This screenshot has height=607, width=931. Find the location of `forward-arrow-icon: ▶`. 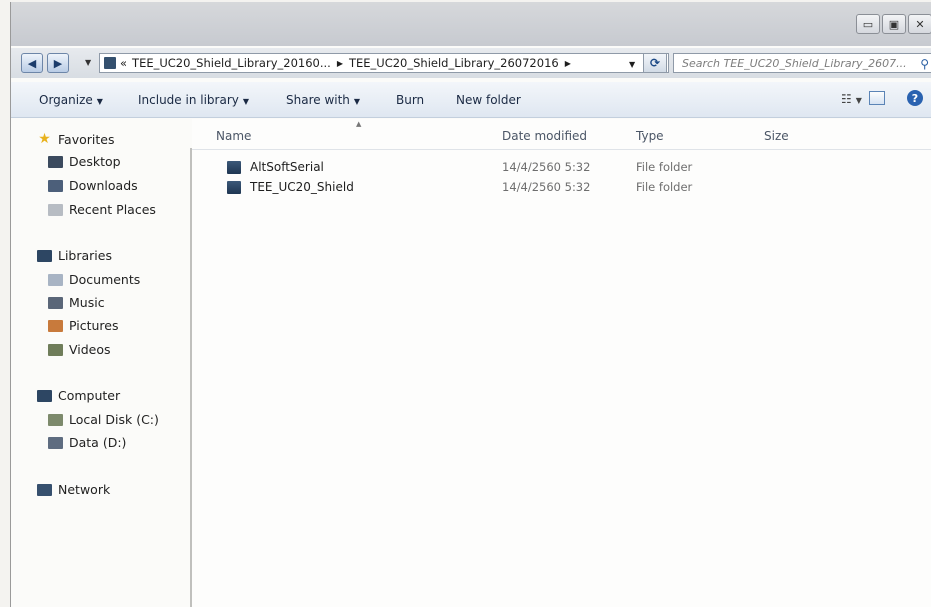

forward-arrow-icon: ▶ is located at coordinates (58, 63).